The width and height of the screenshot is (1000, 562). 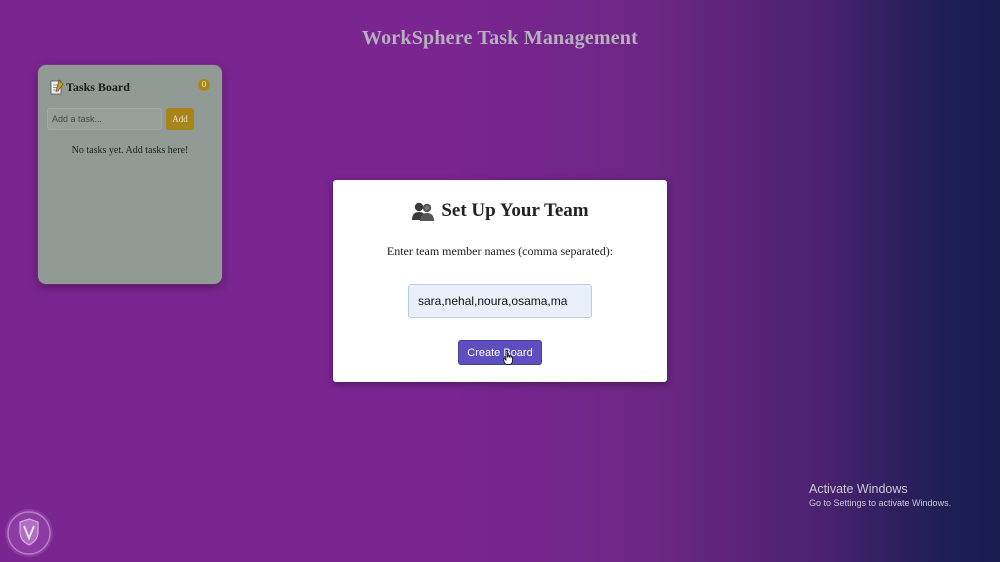 I want to click on shield-logo-icon, so click(x=29, y=533).